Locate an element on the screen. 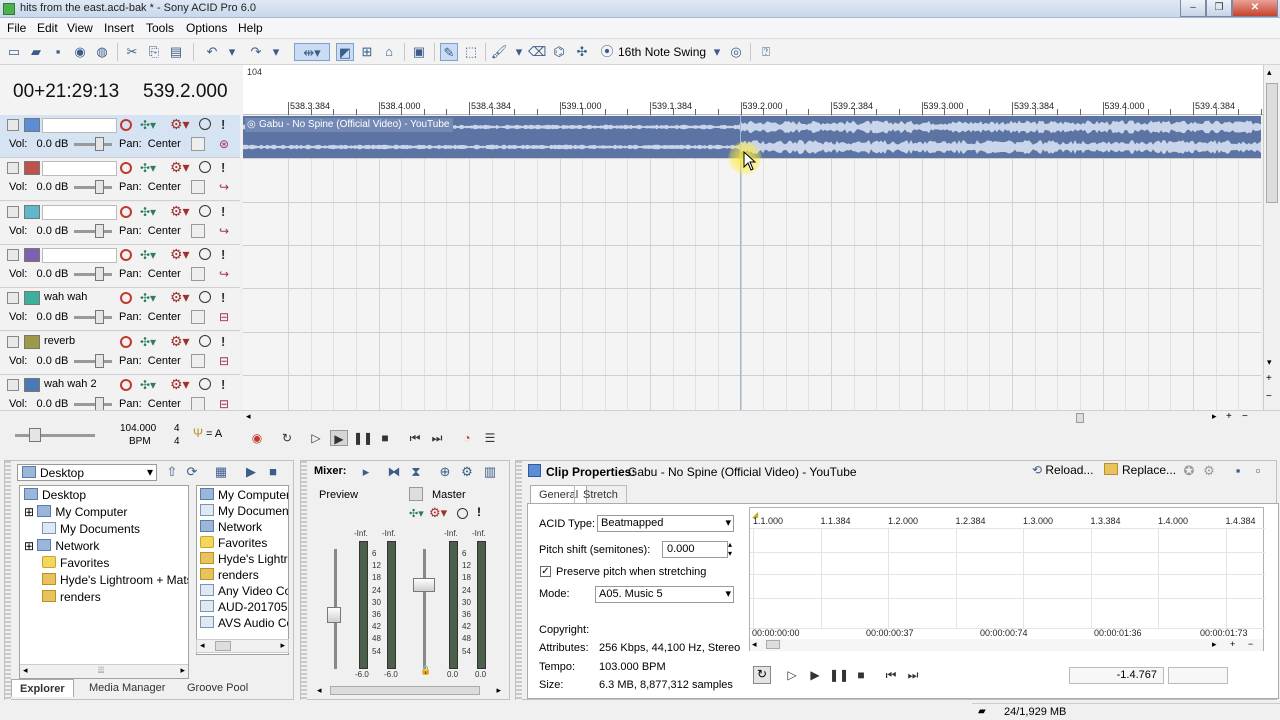  draw-tool-icon: ✎ is located at coordinates (449, 52).